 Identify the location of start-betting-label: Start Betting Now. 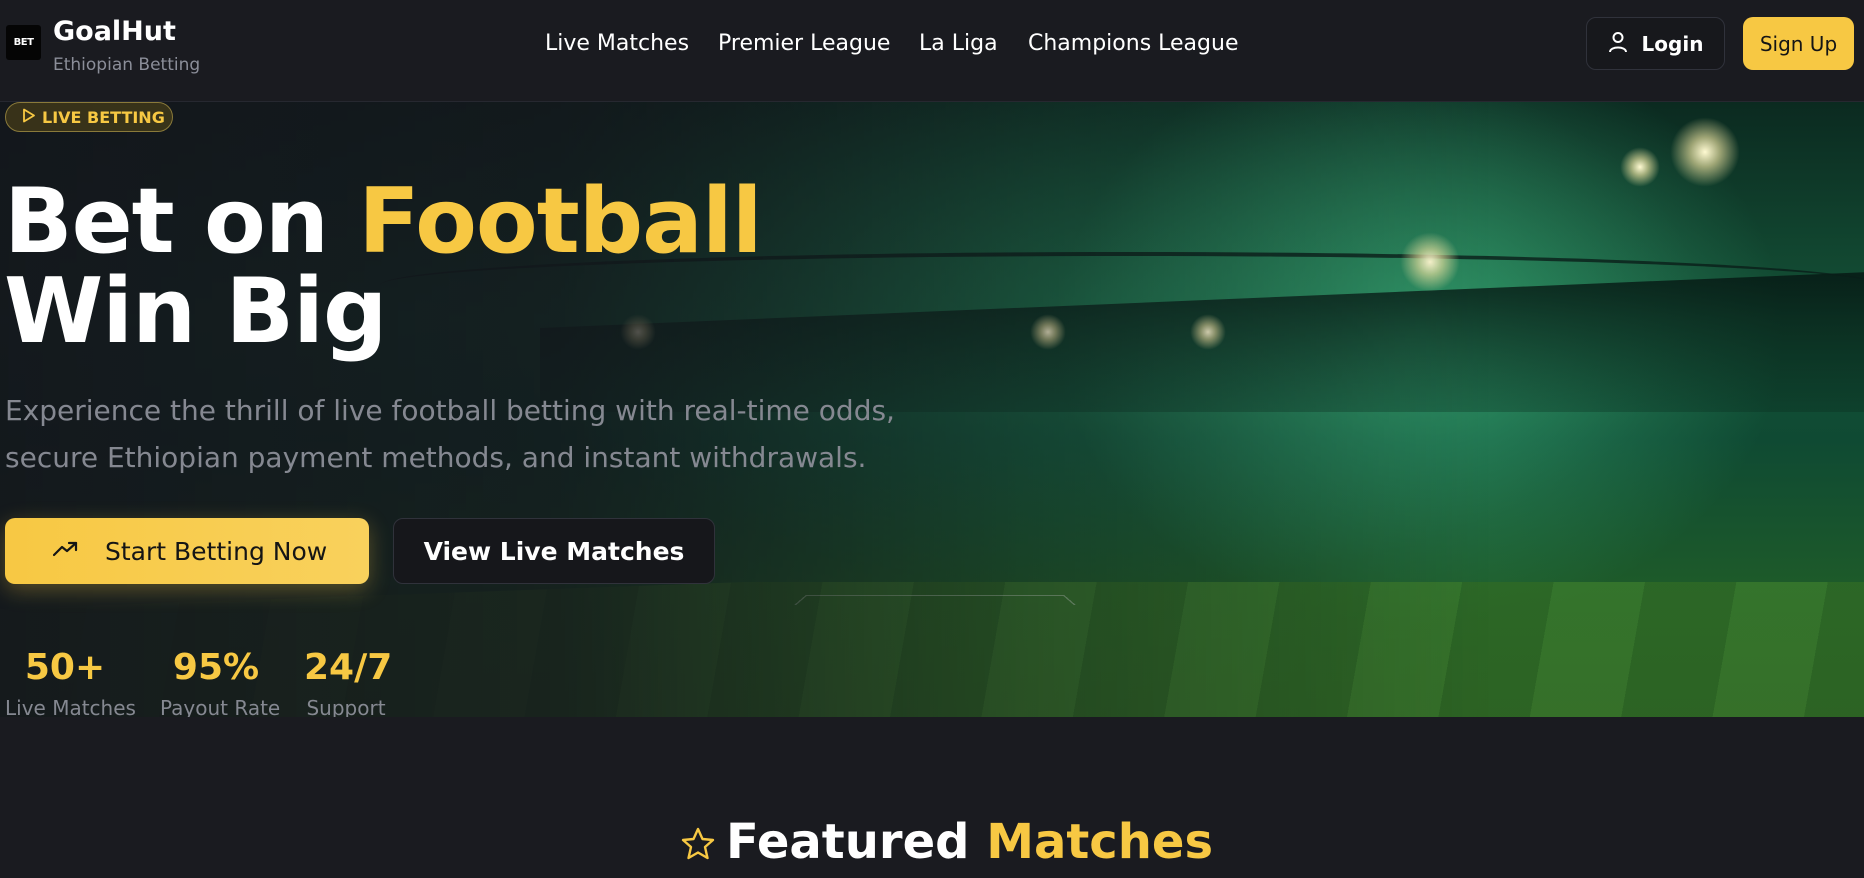
(216, 551).